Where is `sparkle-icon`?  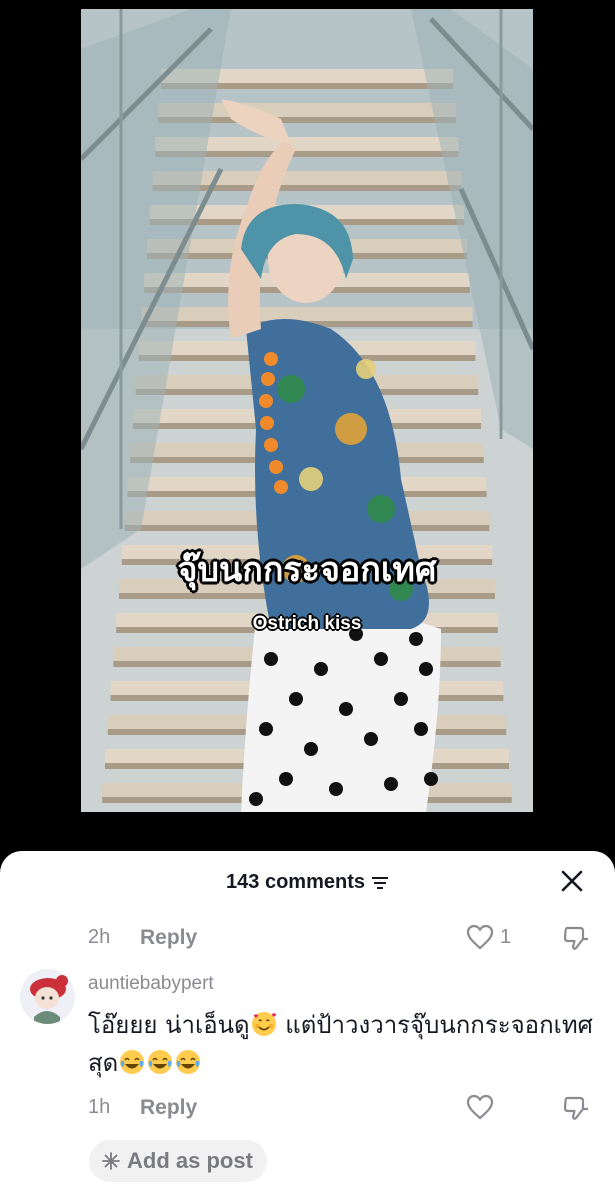 sparkle-icon is located at coordinates (111, 1161).